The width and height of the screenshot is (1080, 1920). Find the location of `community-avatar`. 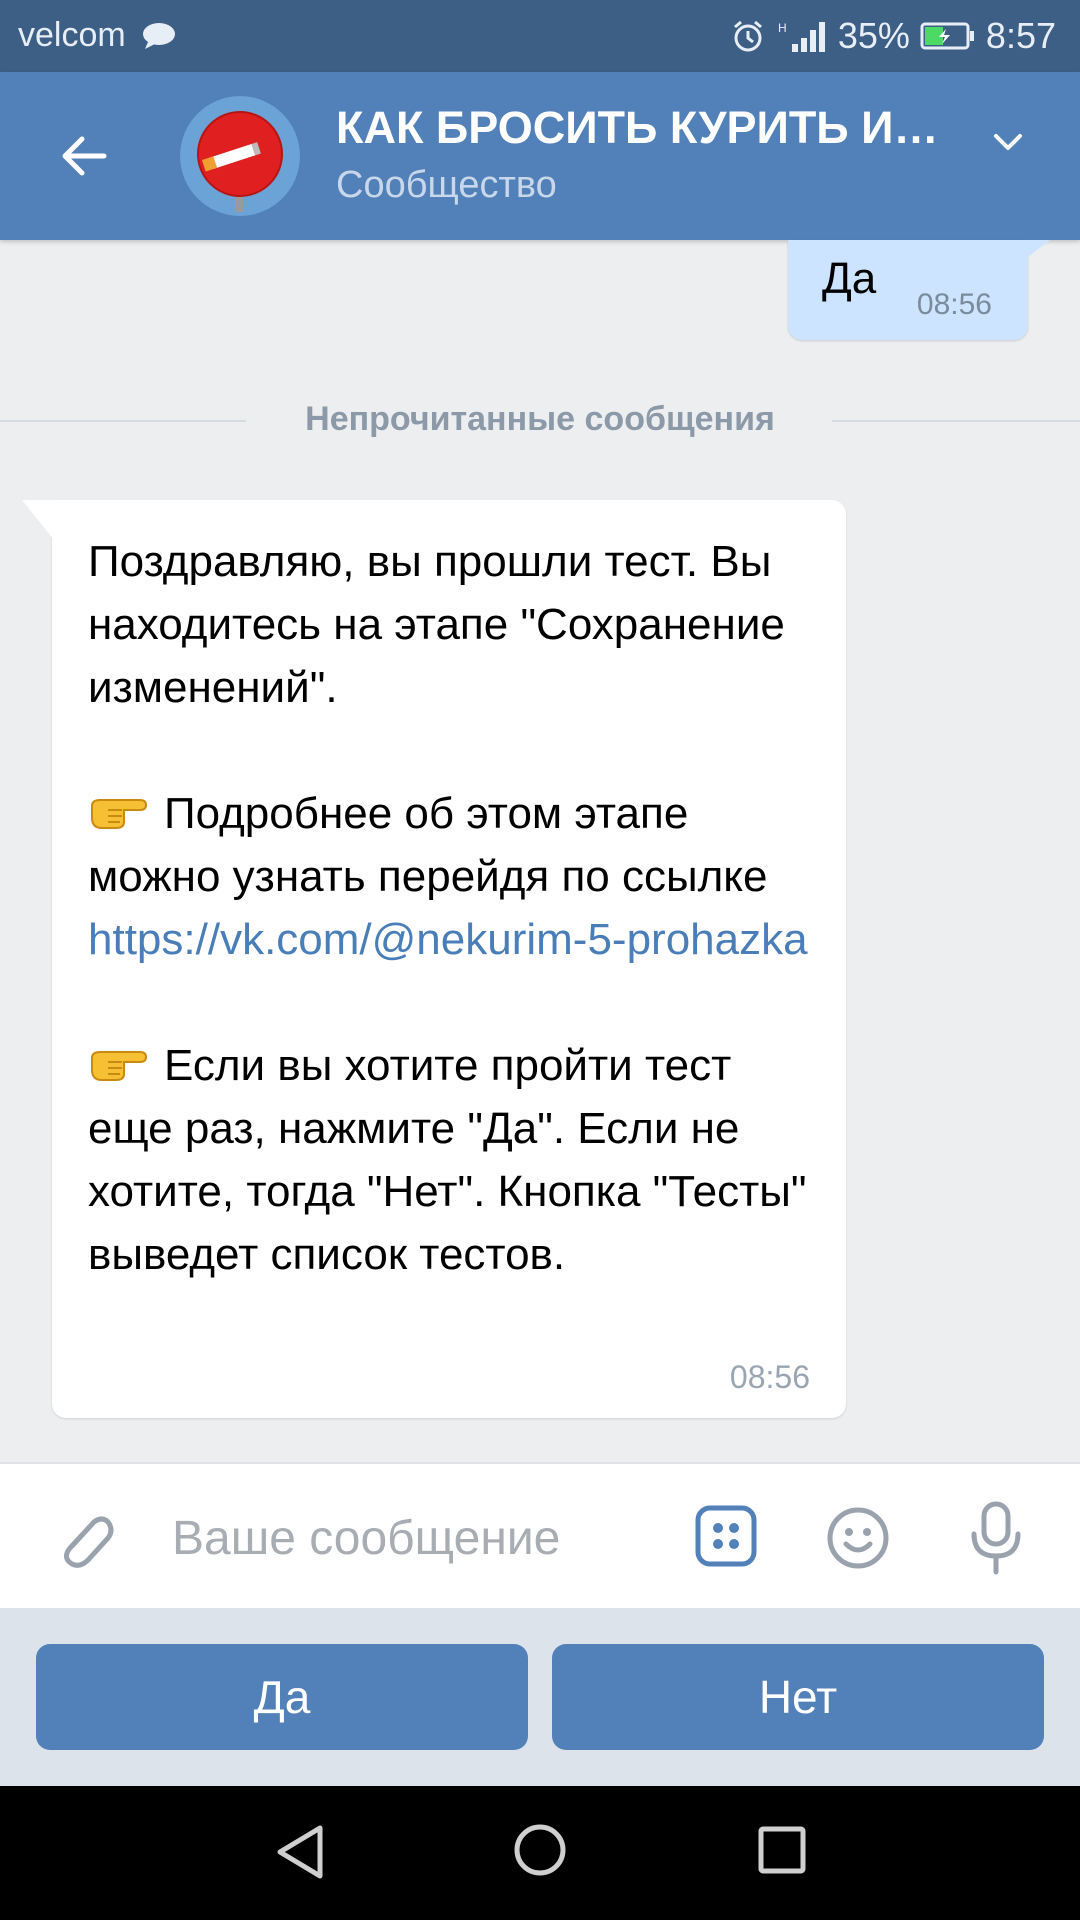

community-avatar is located at coordinates (240, 156).